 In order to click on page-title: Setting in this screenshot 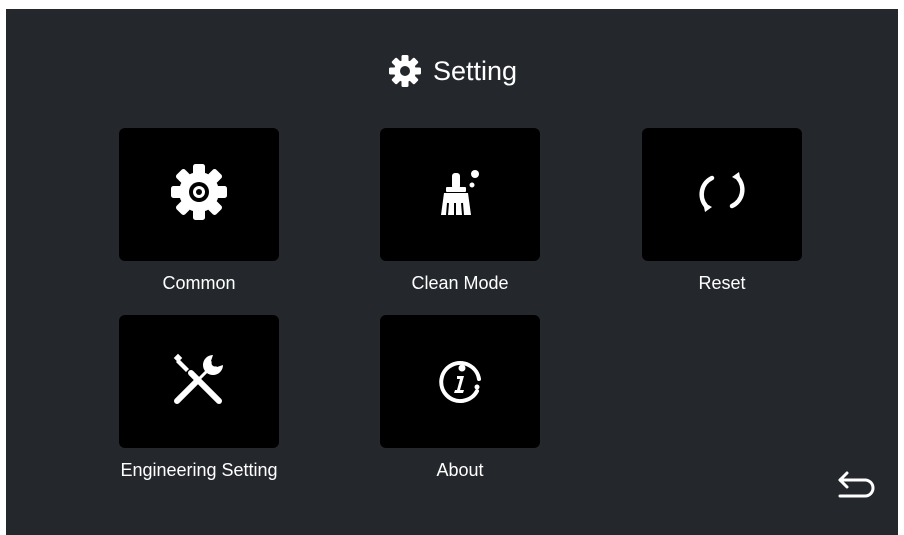, I will do `click(475, 71)`.